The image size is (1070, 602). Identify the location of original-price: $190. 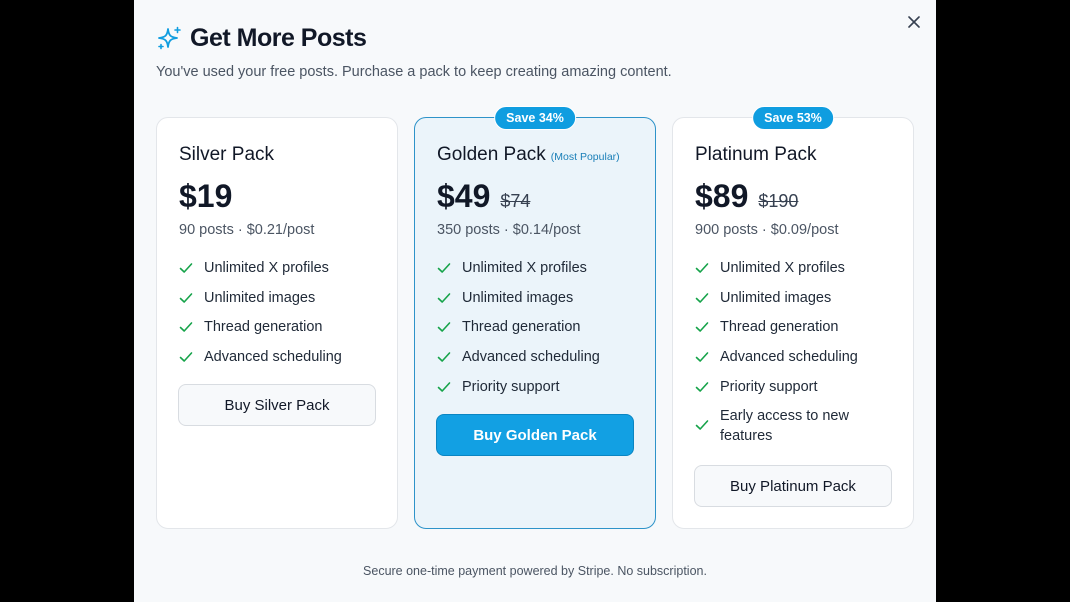
(778, 201).